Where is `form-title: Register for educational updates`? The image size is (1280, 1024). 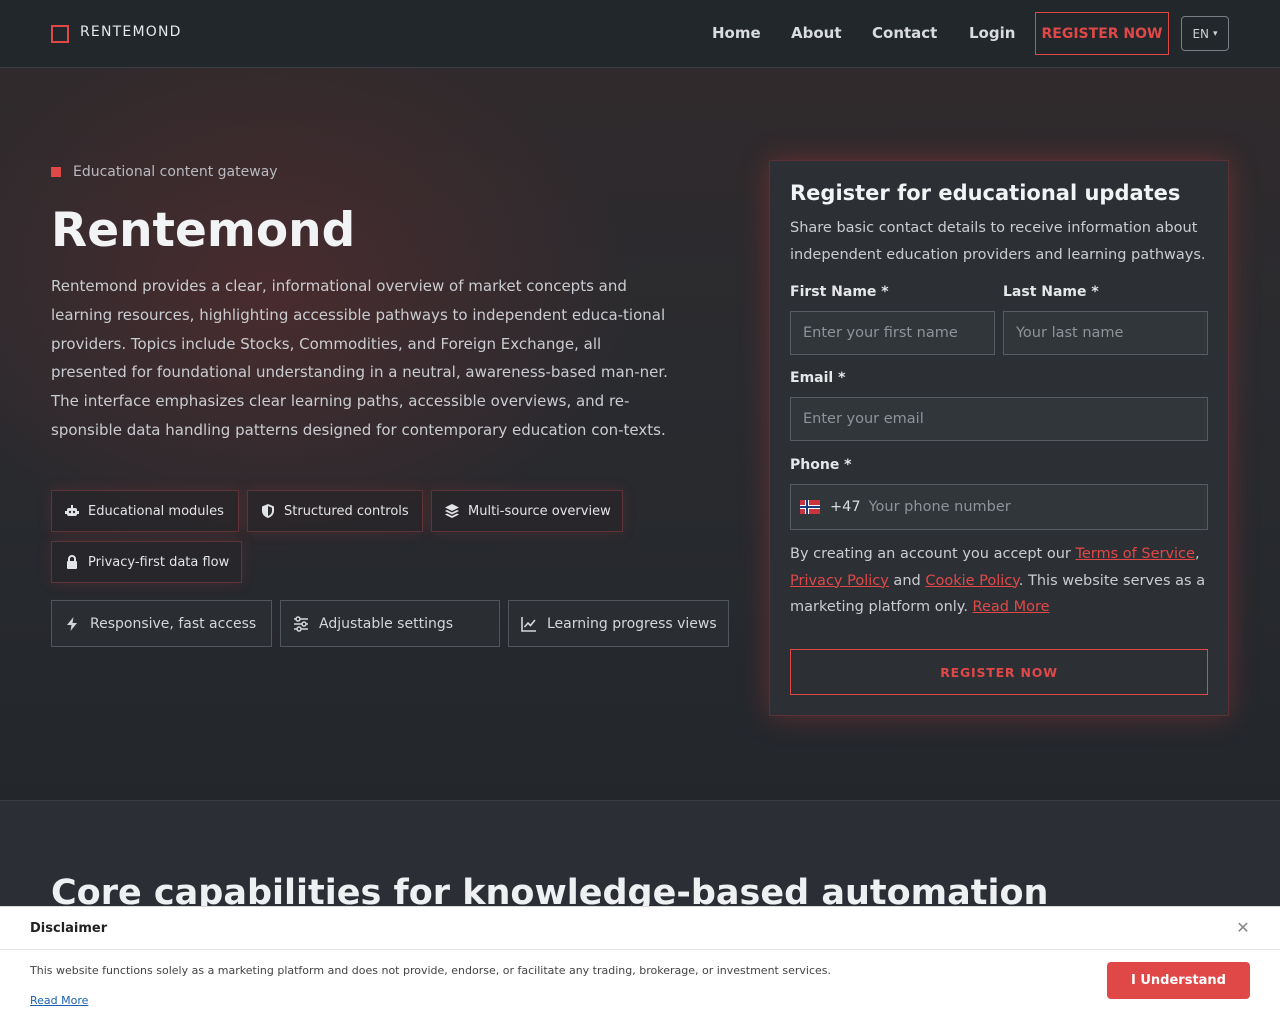
form-title: Register for educational updates is located at coordinates (985, 193).